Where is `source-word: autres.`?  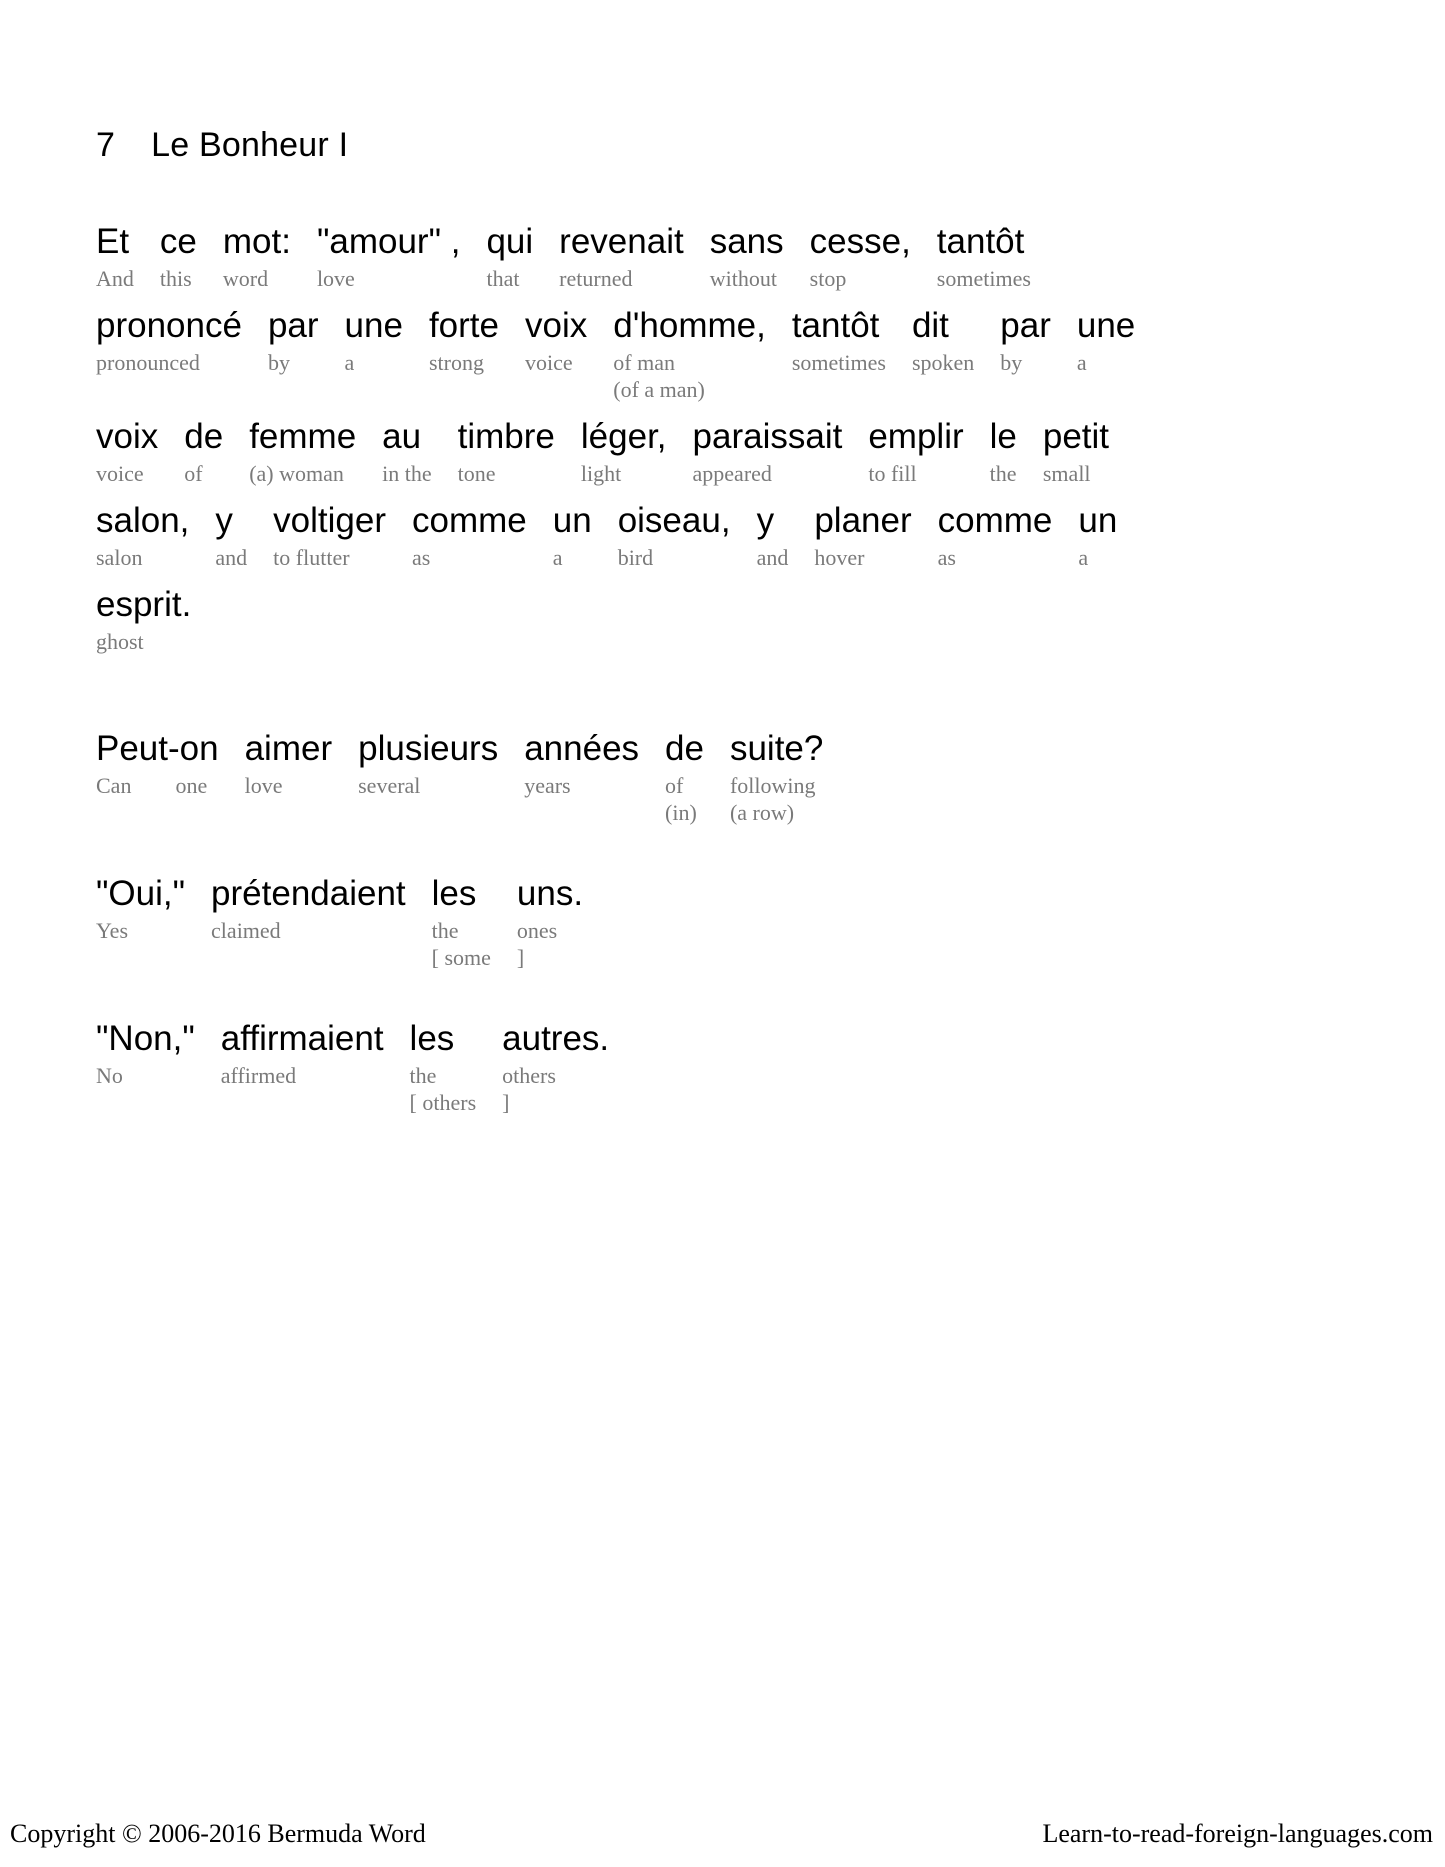
source-word: autres. is located at coordinates (556, 1038).